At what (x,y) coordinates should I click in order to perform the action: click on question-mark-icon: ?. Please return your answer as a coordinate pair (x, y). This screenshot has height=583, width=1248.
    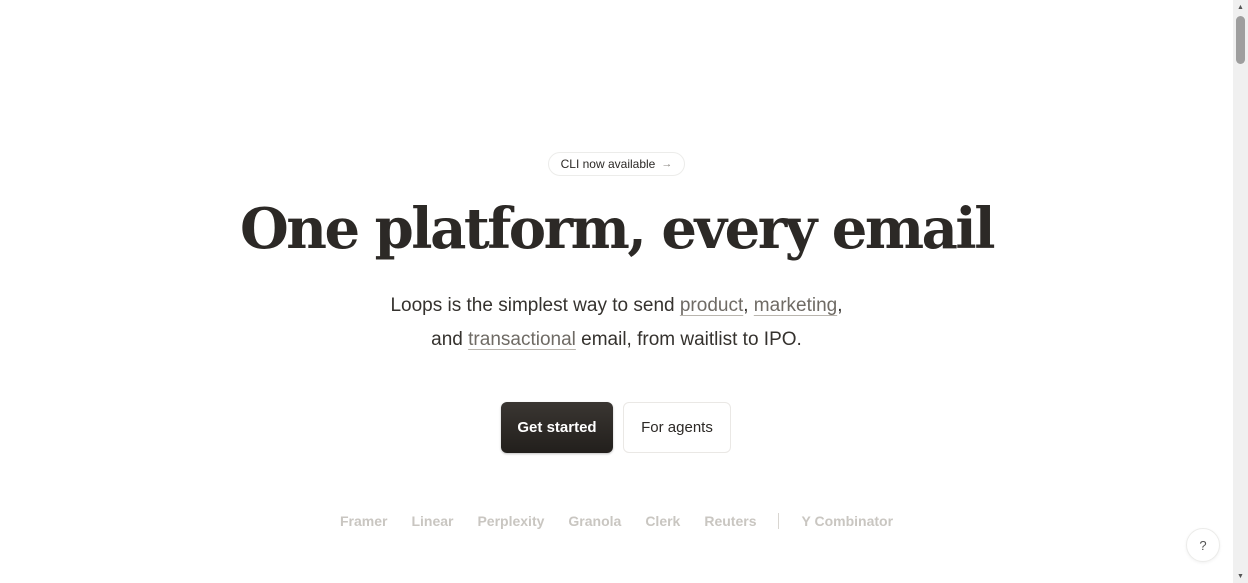
    Looking at the image, I should click on (1203, 545).